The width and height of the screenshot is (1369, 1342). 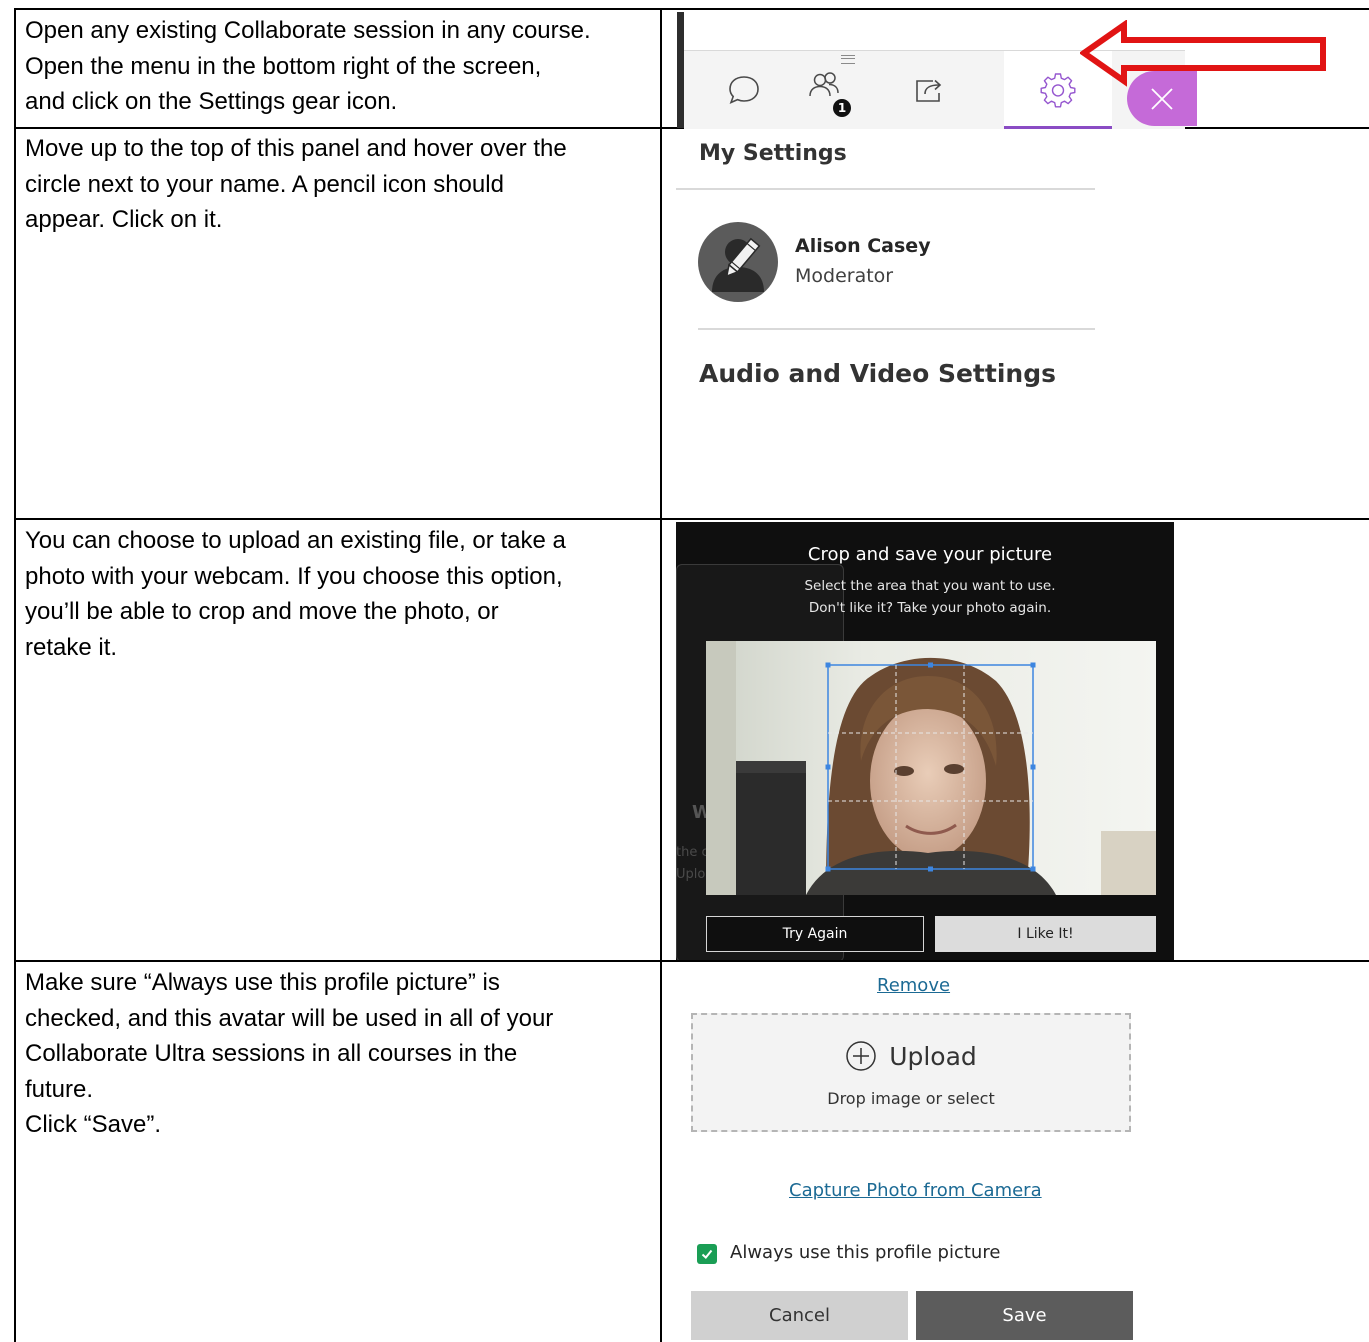 What do you see at coordinates (211, 101) in the screenshot?
I see `instruction-line: and click on the Settings gear icon.` at bounding box center [211, 101].